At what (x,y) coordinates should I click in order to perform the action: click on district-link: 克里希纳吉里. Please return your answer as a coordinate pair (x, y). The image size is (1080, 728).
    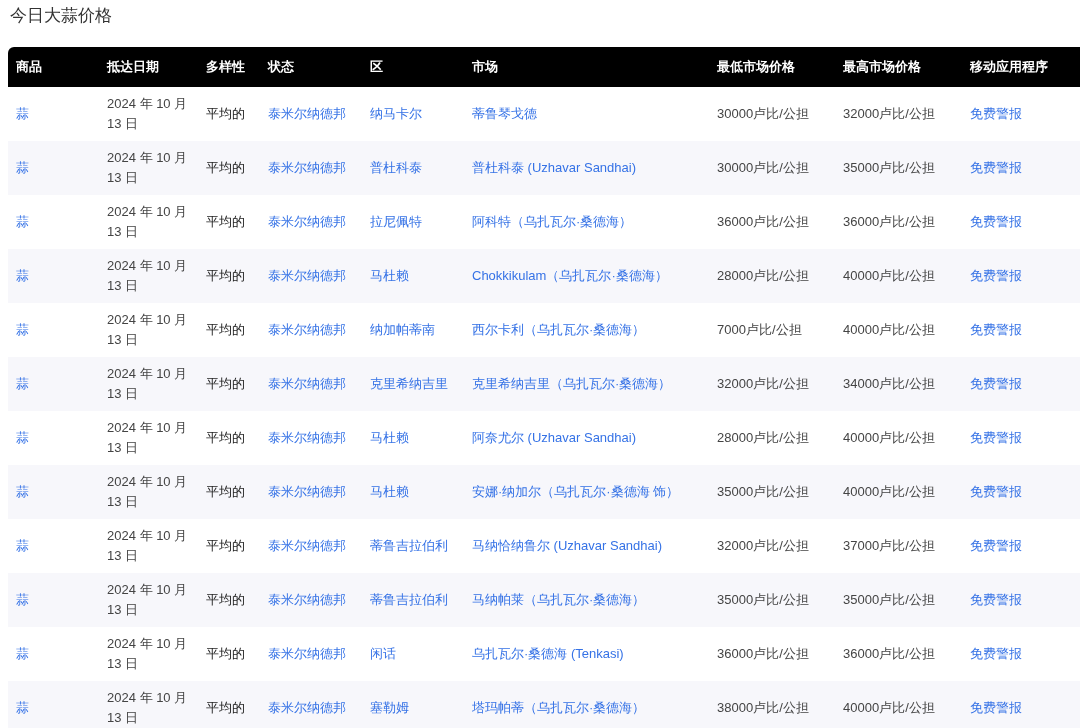
    Looking at the image, I should click on (409, 383).